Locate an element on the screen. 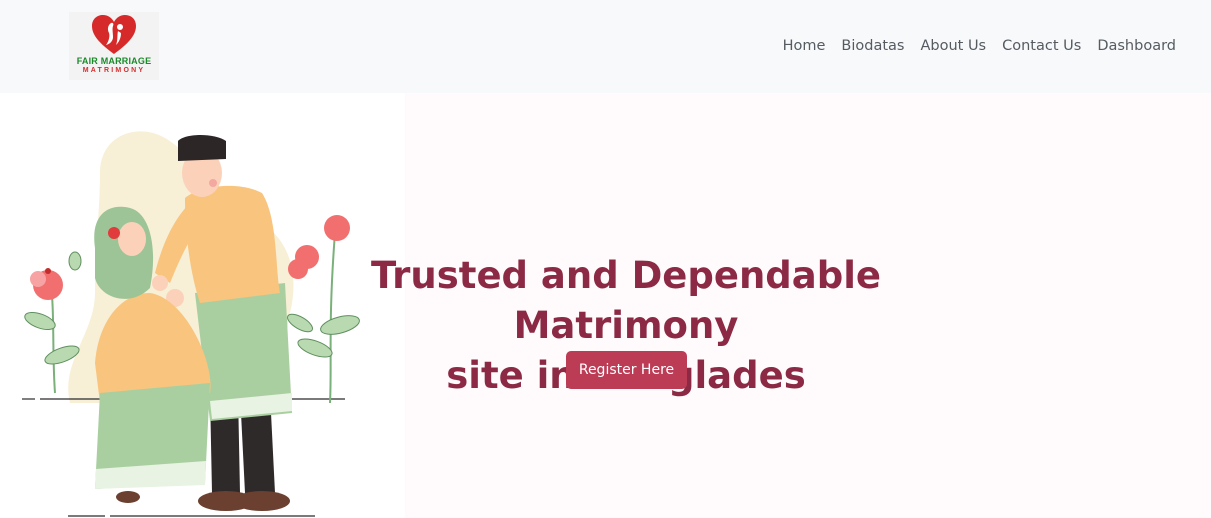 This screenshot has width=1211, height=518. brand-logo: FAIR MARRIAGE MATRIMONY is located at coordinates (114, 46).